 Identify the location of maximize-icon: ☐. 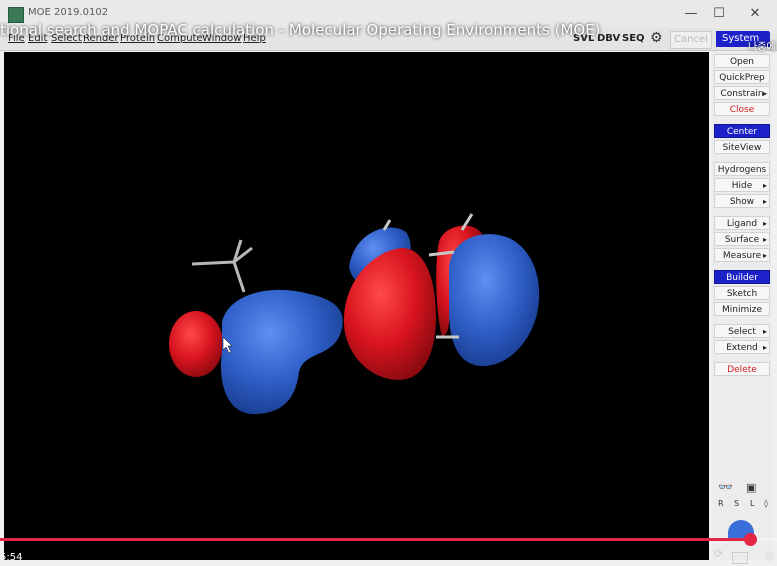
(719, 14).